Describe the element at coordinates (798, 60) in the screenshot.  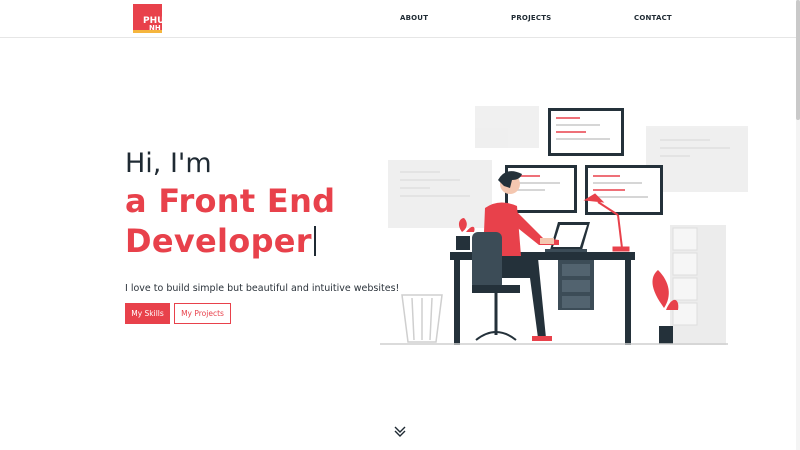
I see `scrollbar-thumb` at that location.